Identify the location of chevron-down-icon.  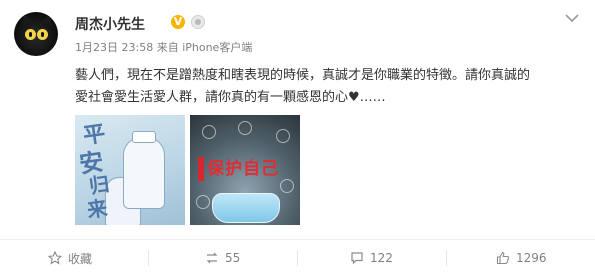
(572, 19).